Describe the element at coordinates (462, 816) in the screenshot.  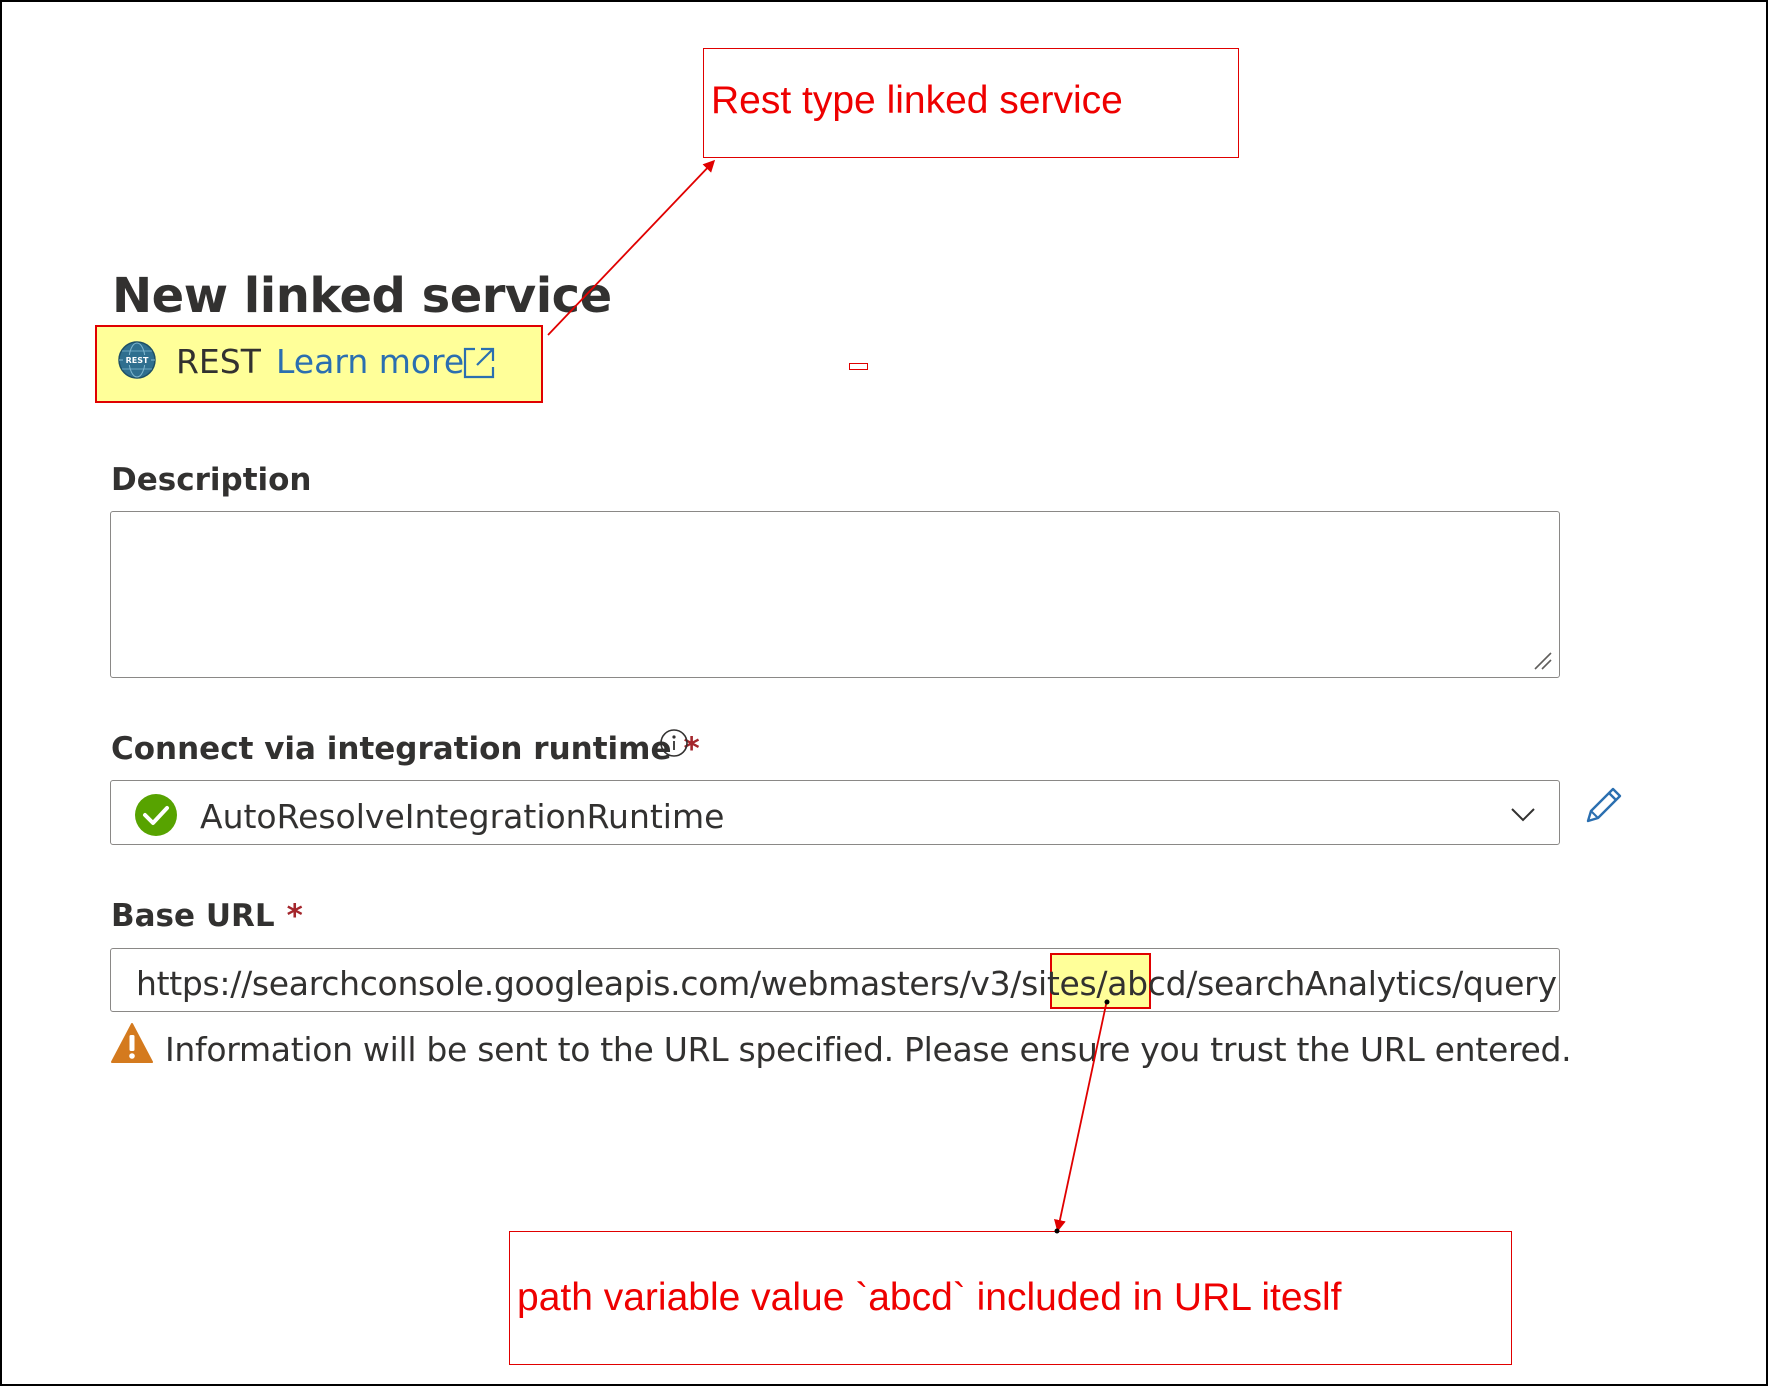
I see `integration-runtime-value: AutoResolveIntegrationRuntime` at that location.